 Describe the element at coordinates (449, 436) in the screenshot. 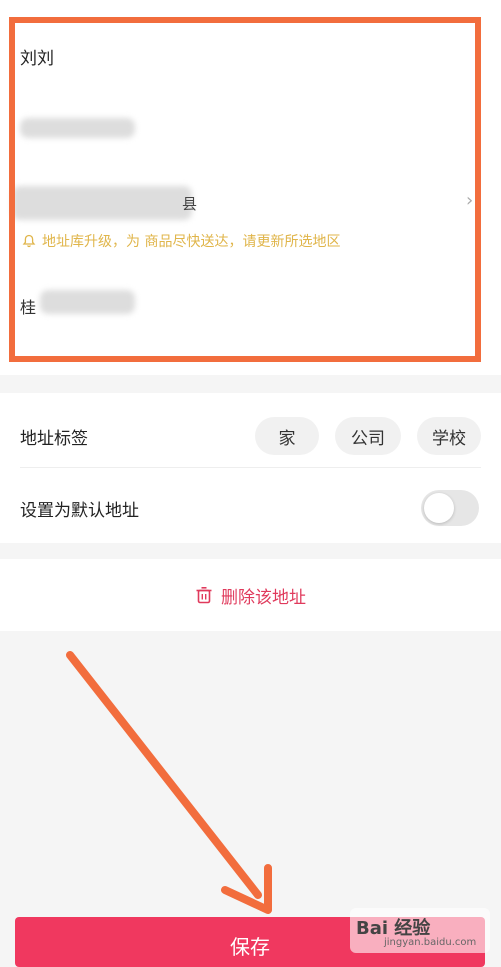

I see `tag-chip-school: 学校` at that location.